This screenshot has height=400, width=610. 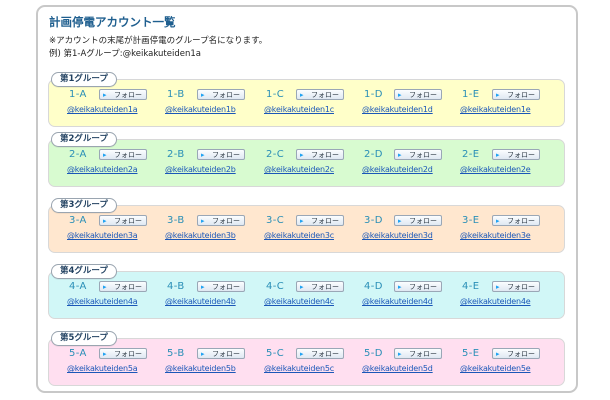 I want to click on account-handle-link: @keikakuteiden3c, so click(x=299, y=235).